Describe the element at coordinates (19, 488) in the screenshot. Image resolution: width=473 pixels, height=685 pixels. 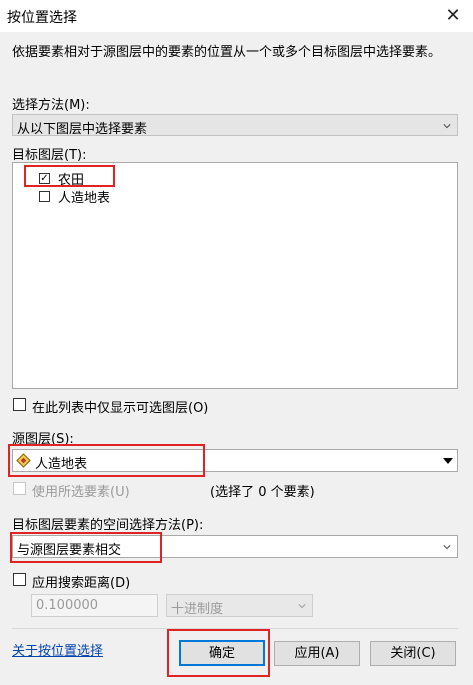
I see `use-selected-checkbox` at that location.